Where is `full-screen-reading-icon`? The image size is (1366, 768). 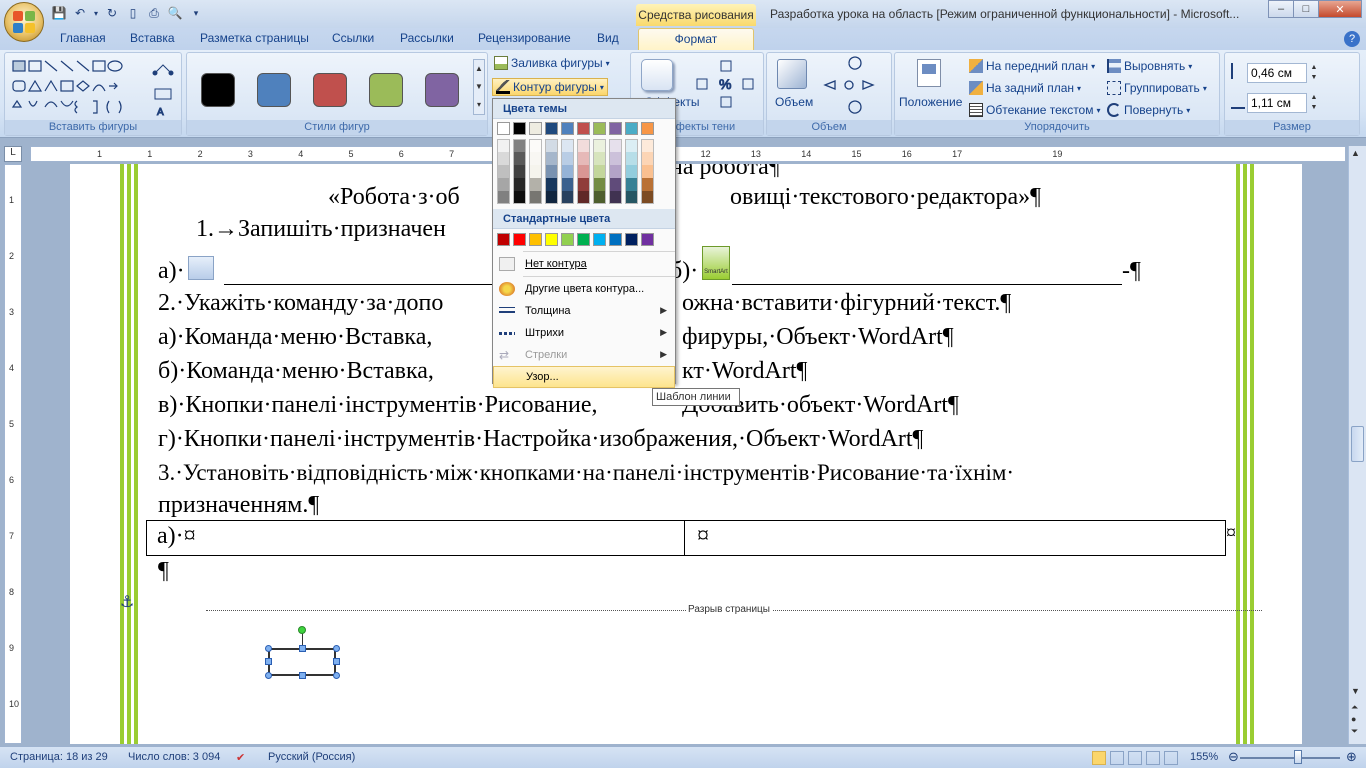 full-screen-reading-icon is located at coordinates (1117, 758).